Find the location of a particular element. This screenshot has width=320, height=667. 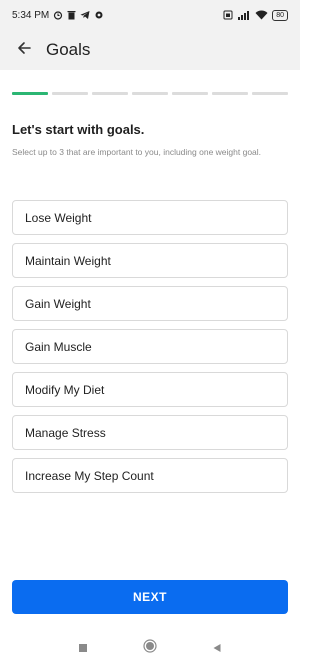

goal-option-gain-weight: Gain Weight is located at coordinates (150, 303).